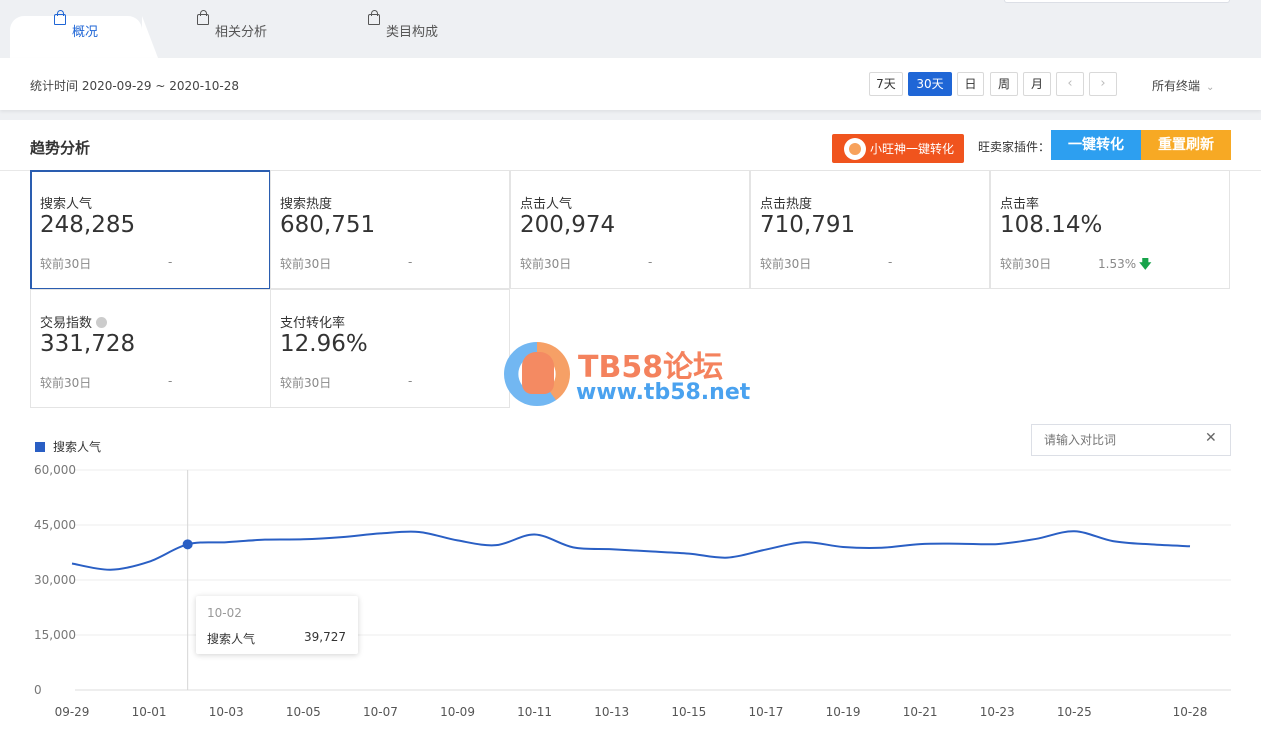  Describe the element at coordinates (277, 625) in the screenshot. I see `chart-tooltip: 10-02 搜索人气 39,727` at that location.